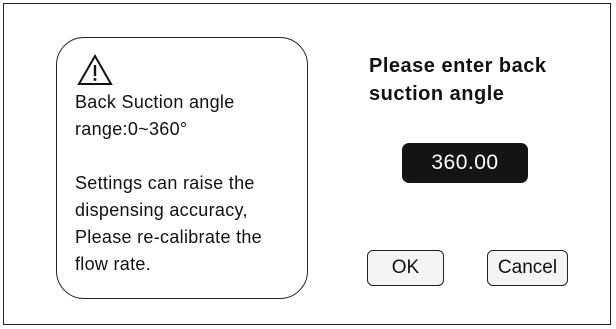 This screenshot has width=616, height=329. Describe the element at coordinates (155, 102) in the screenshot. I see `range-label-line1: Back Suction angle` at that location.